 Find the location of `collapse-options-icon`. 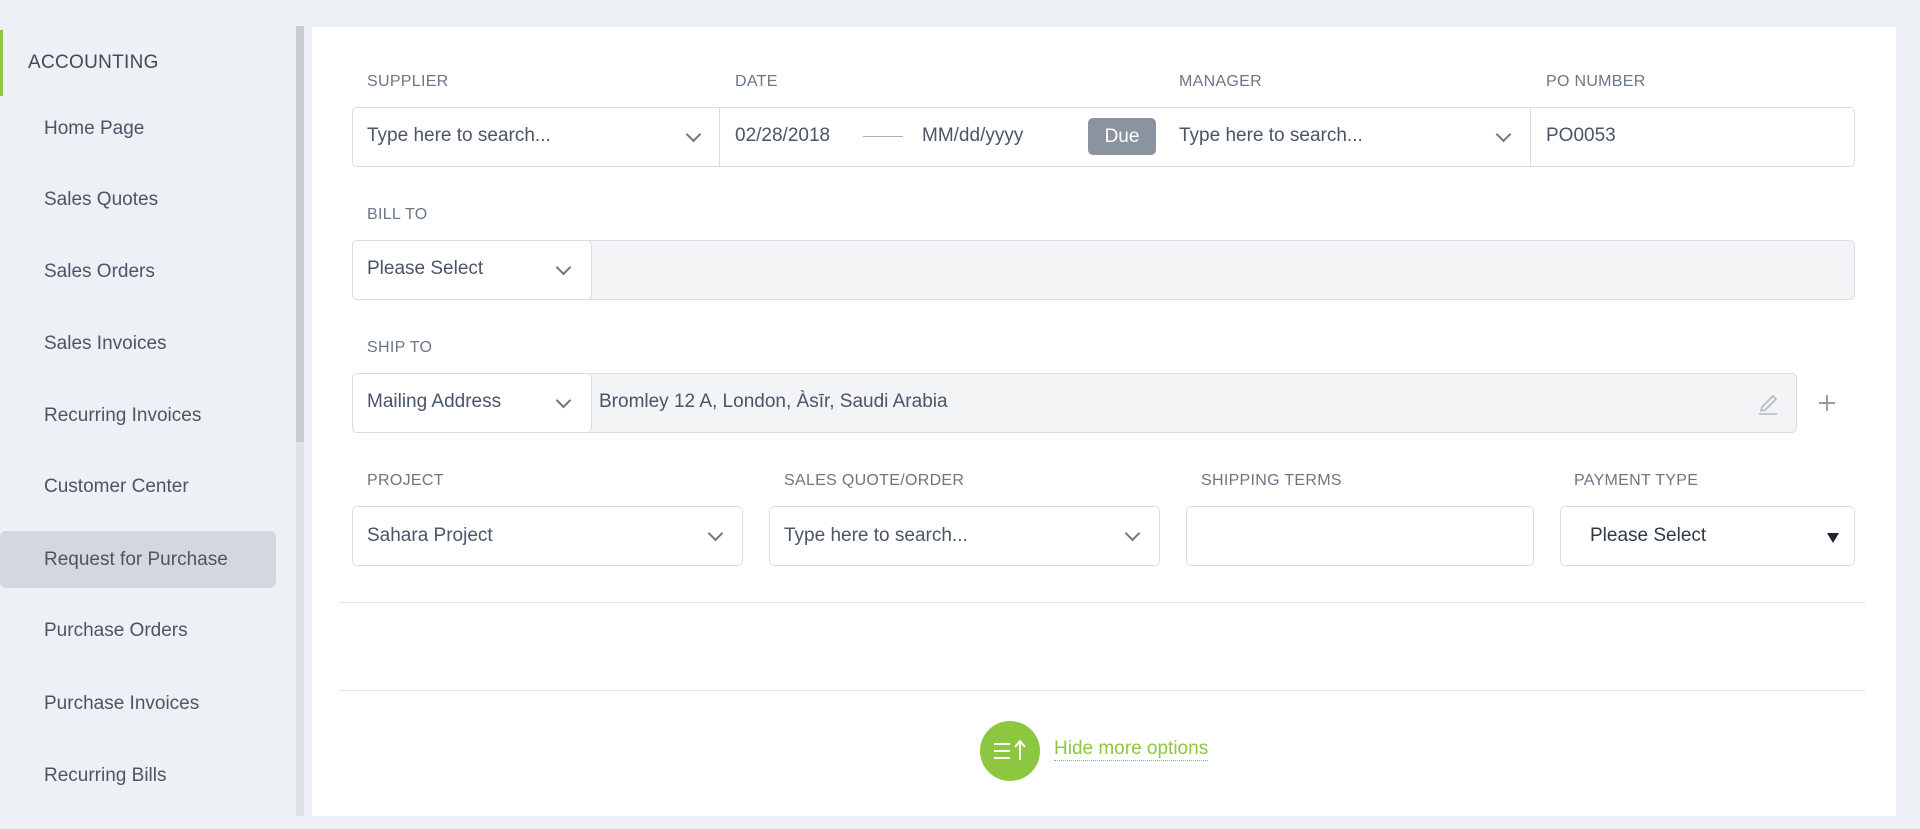

collapse-options-icon is located at coordinates (1010, 749).